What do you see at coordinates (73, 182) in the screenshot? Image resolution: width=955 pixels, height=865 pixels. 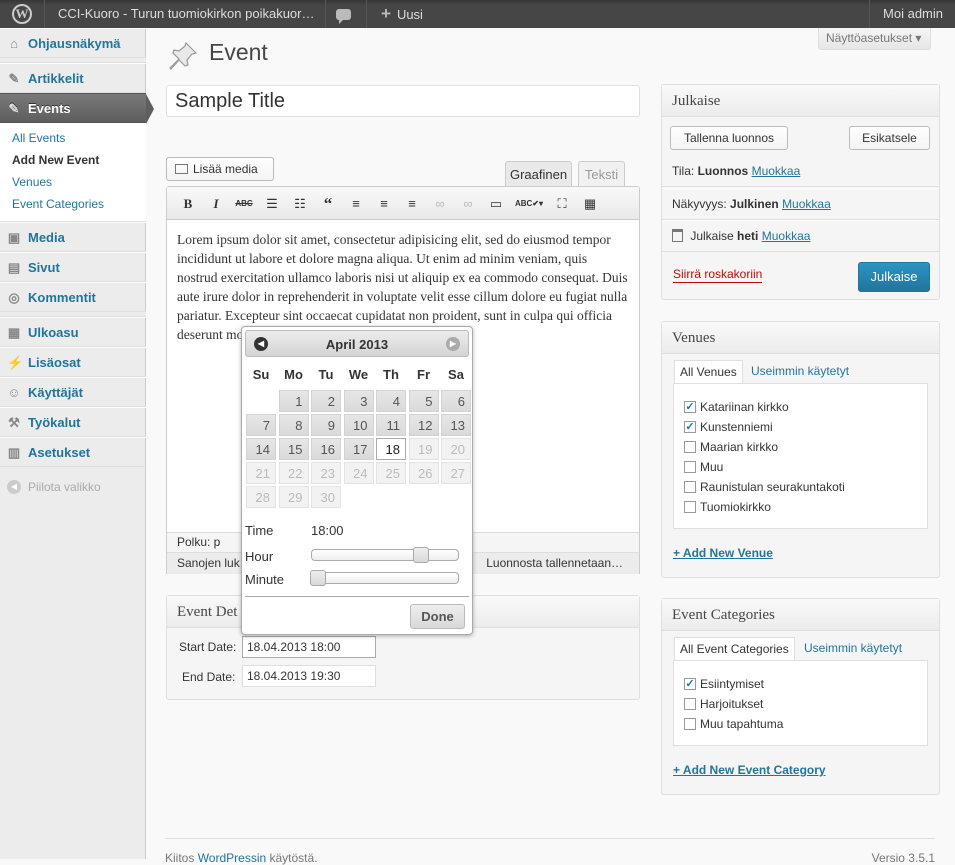 I see `submenu-venues: Venues` at bounding box center [73, 182].